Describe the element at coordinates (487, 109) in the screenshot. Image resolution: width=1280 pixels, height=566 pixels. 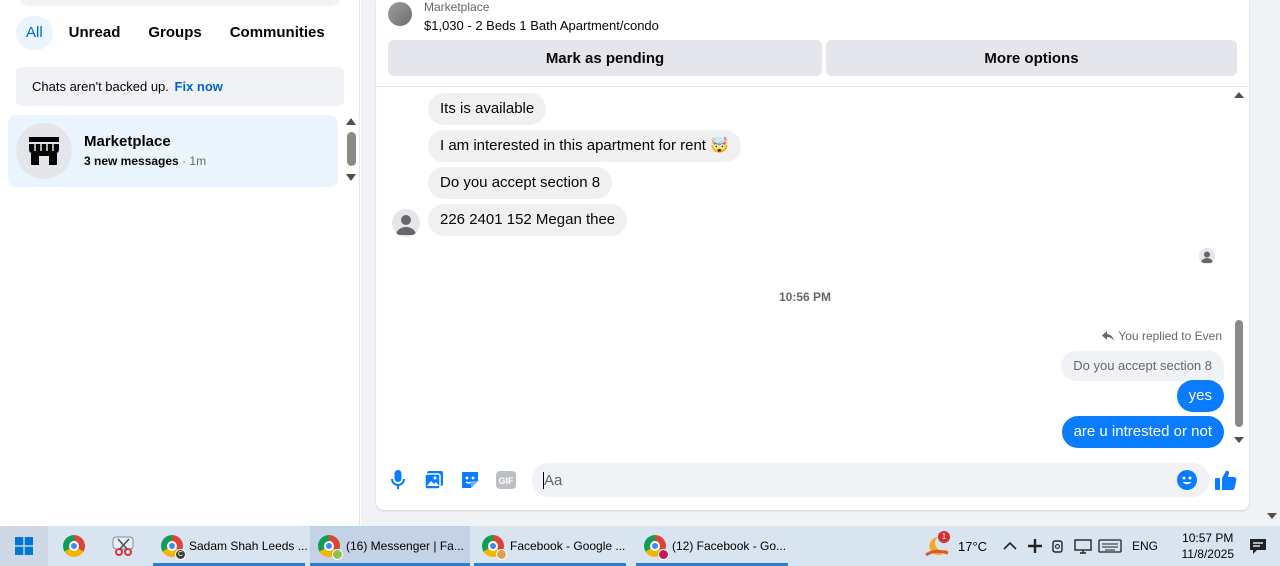
I see `incoming-message: Its is available` at that location.